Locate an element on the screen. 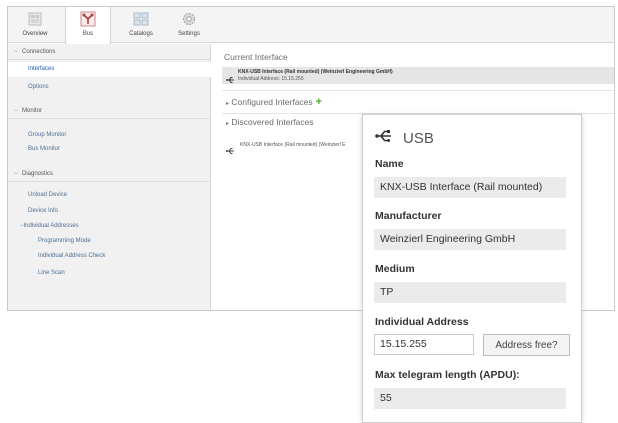 The image size is (618, 423). tab-settings: Settings is located at coordinates (189, 25).